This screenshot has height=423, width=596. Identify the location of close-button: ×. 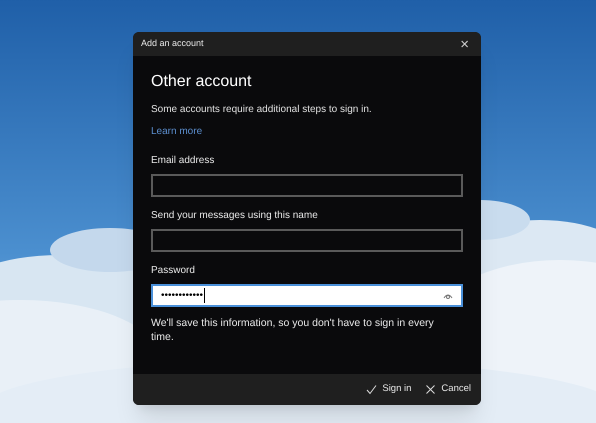
(464, 44).